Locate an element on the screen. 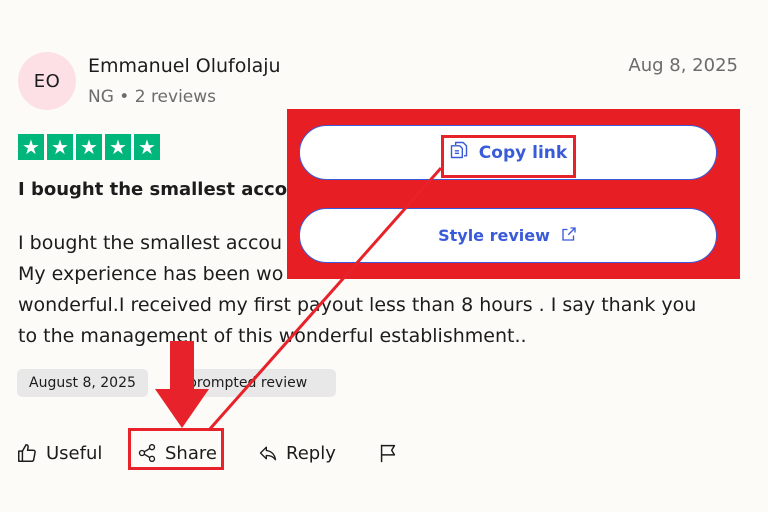  external-link-icon is located at coordinates (569, 236).